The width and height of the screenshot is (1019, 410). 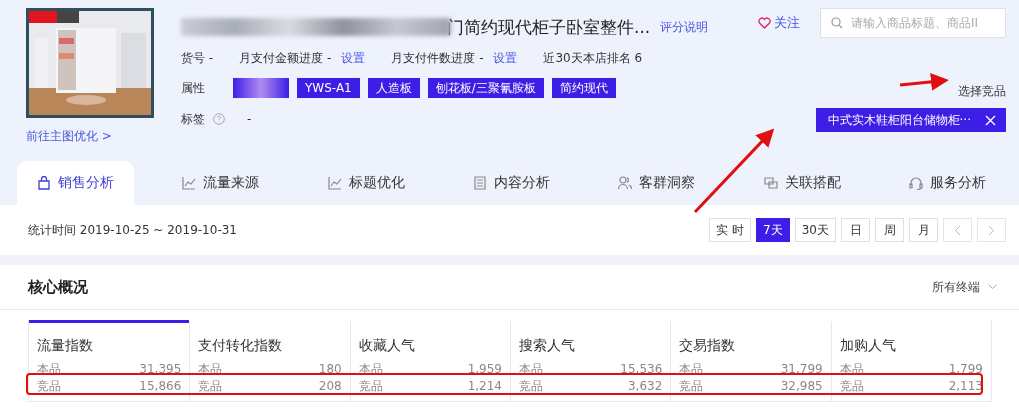 What do you see at coordinates (393, 88) in the screenshot?
I see `attribute-tag: 人造板` at bounding box center [393, 88].